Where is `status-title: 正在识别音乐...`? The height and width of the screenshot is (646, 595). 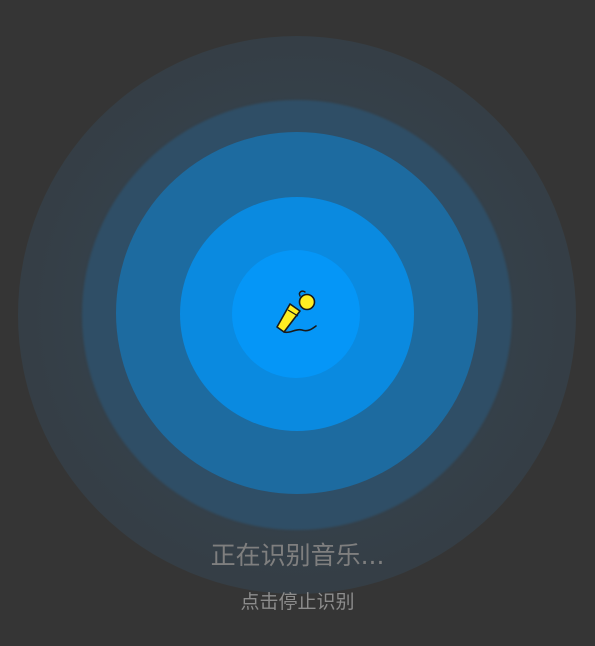
status-title: 正在识别音乐... is located at coordinates (297, 555).